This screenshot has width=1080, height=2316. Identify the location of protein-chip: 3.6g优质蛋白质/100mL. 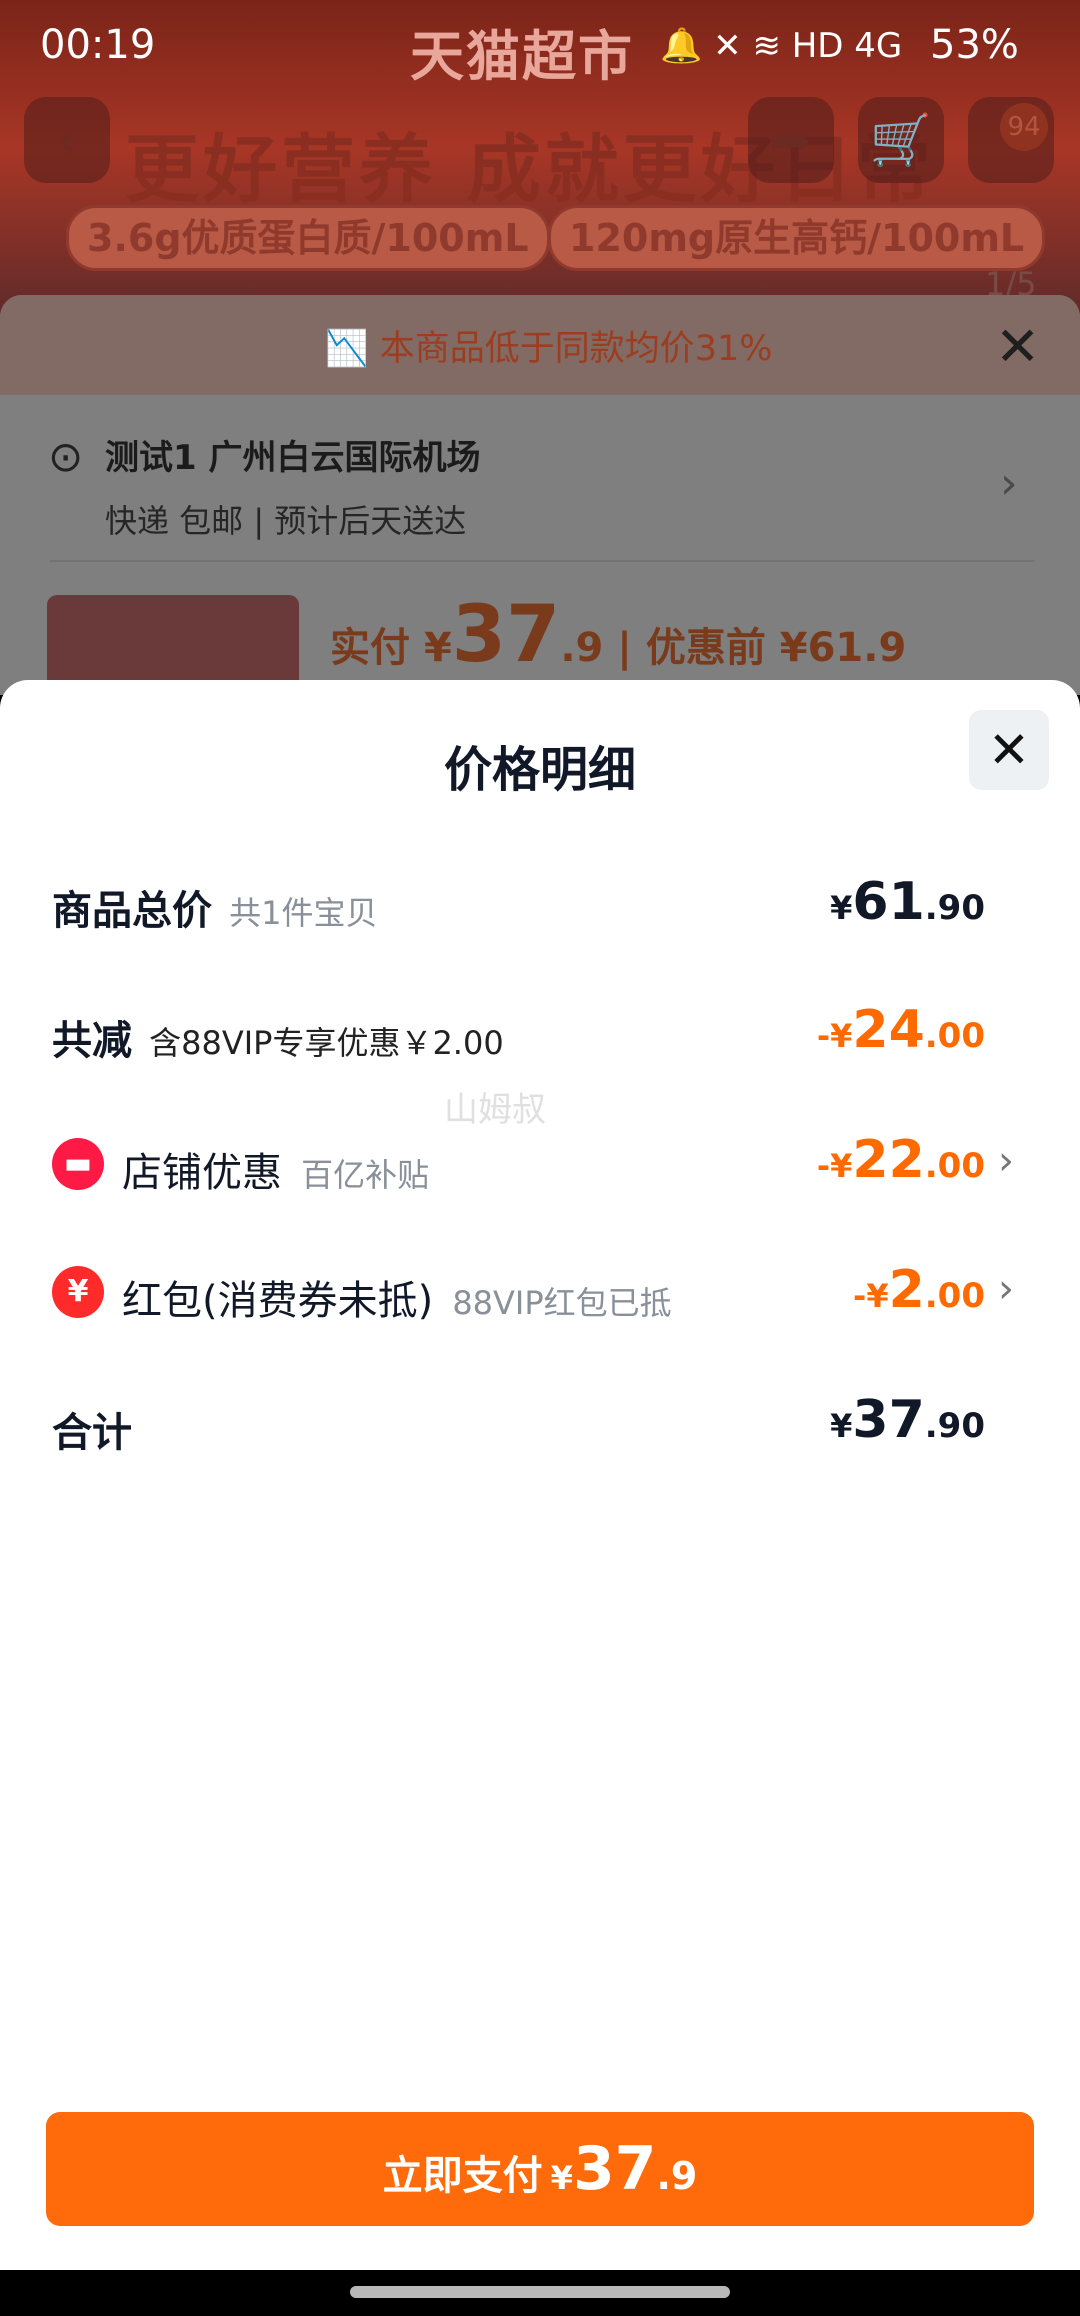
(308, 238).